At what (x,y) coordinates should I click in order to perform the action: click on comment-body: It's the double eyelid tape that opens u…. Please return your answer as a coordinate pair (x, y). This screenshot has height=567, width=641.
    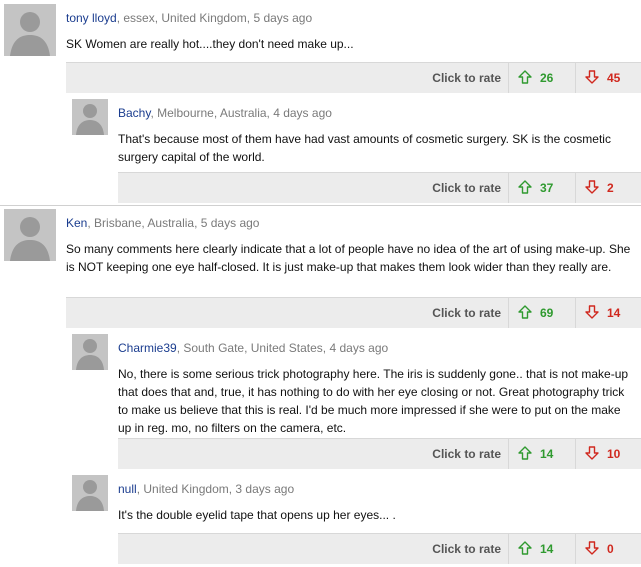
    Looking at the image, I should click on (257, 515).